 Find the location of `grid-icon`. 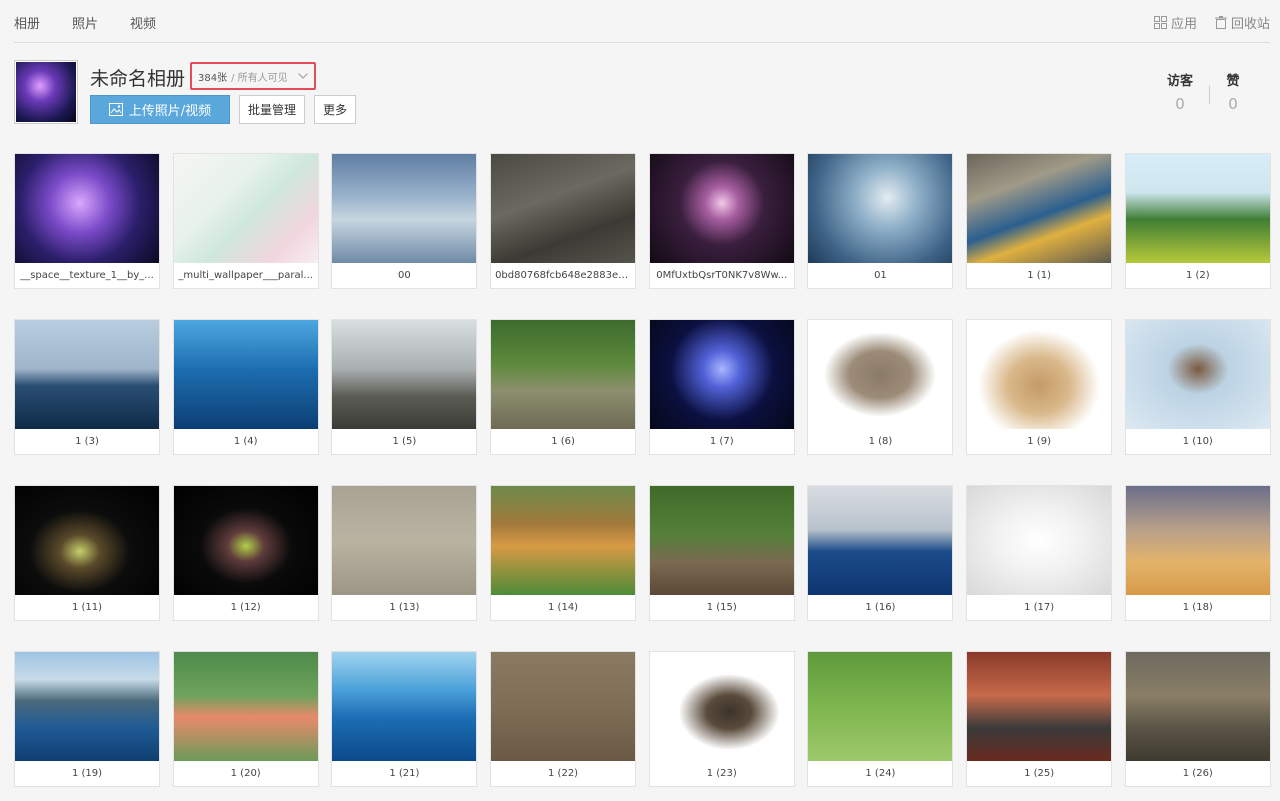

grid-icon is located at coordinates (1160, 22).